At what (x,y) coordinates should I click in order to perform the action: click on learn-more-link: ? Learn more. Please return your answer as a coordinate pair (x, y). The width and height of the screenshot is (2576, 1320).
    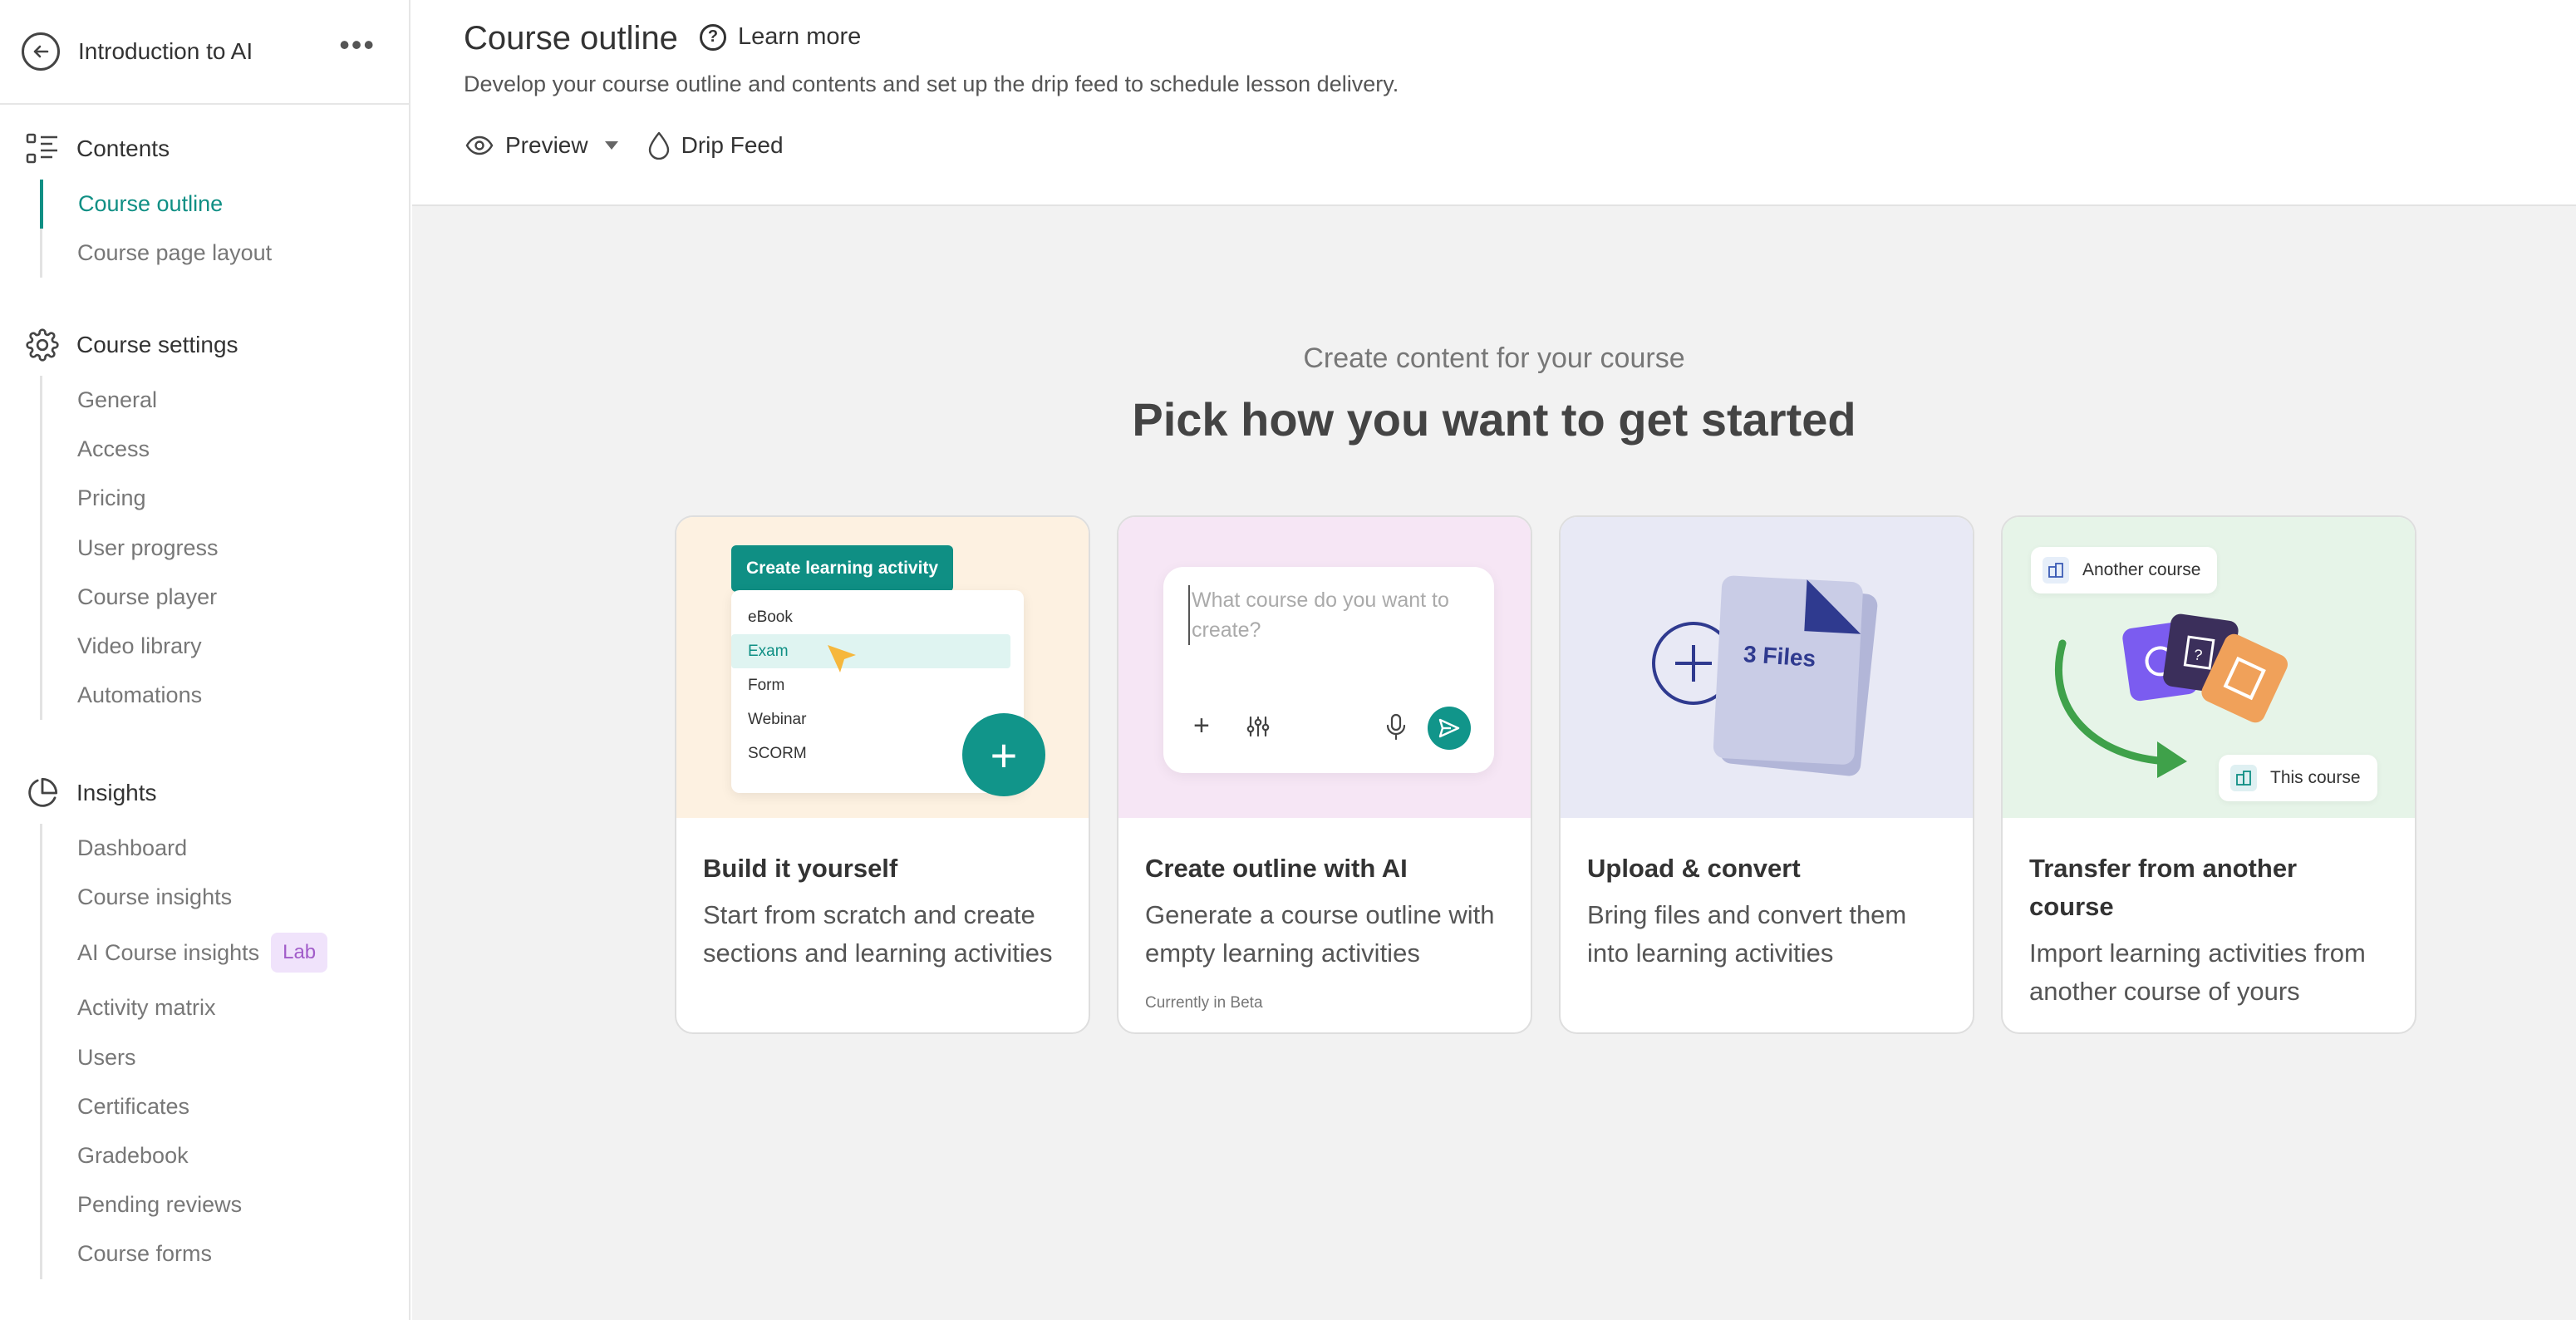
    Looking at the image, I should click on (780, 37).